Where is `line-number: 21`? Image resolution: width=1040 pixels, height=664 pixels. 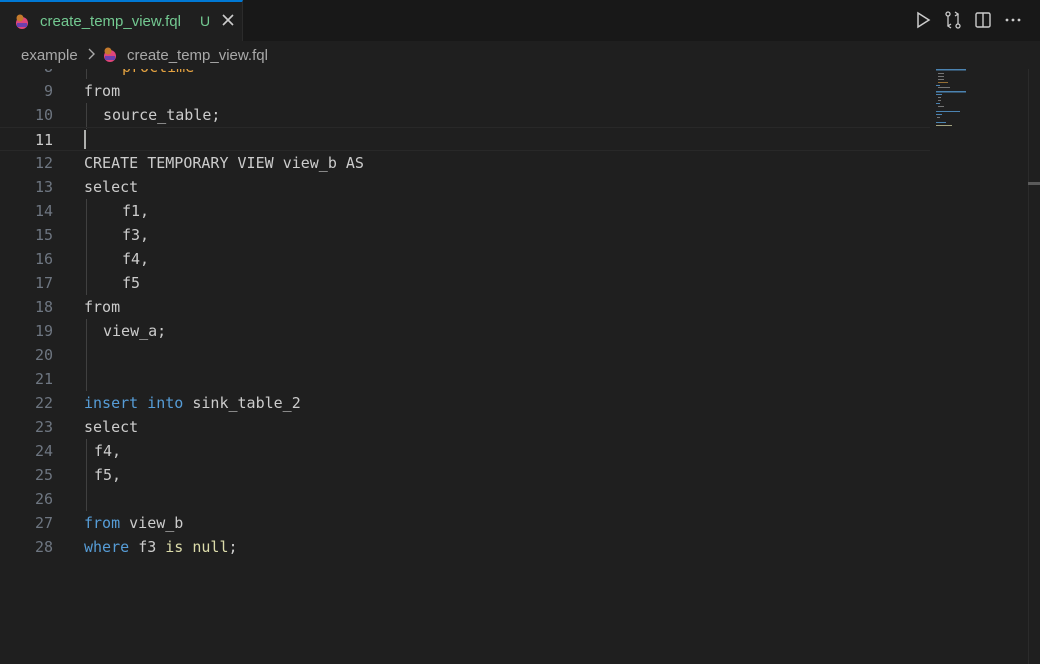
line-number: 21 is located at coordinates (43, 379).